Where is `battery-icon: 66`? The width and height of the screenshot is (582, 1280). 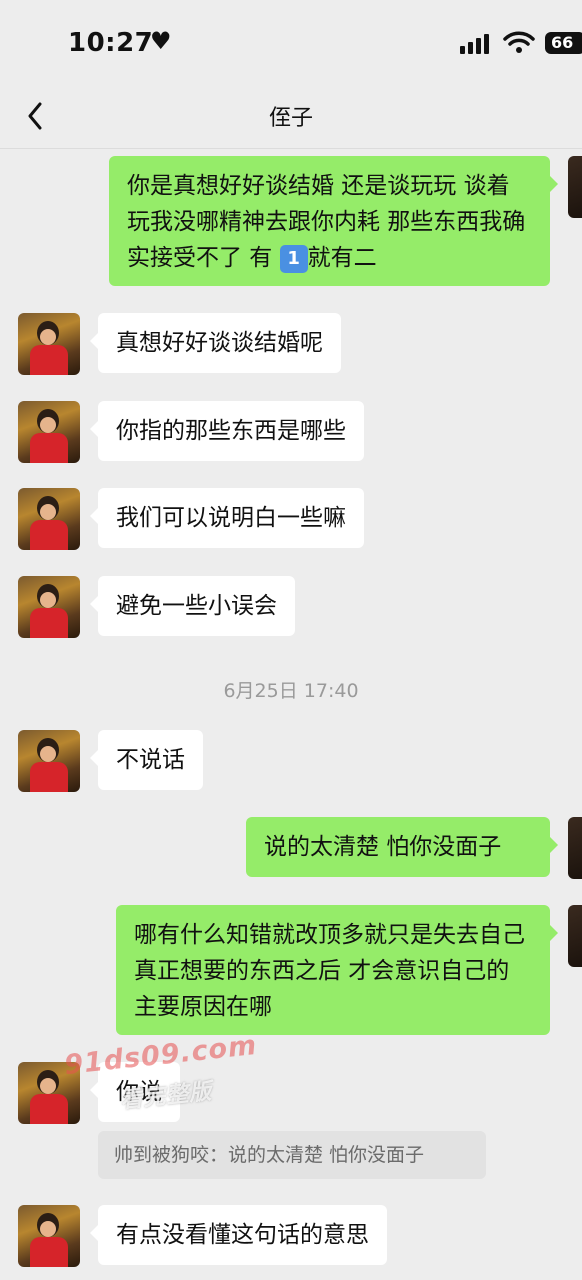
battery-icon: 66 is located at coordinates (563, 43).